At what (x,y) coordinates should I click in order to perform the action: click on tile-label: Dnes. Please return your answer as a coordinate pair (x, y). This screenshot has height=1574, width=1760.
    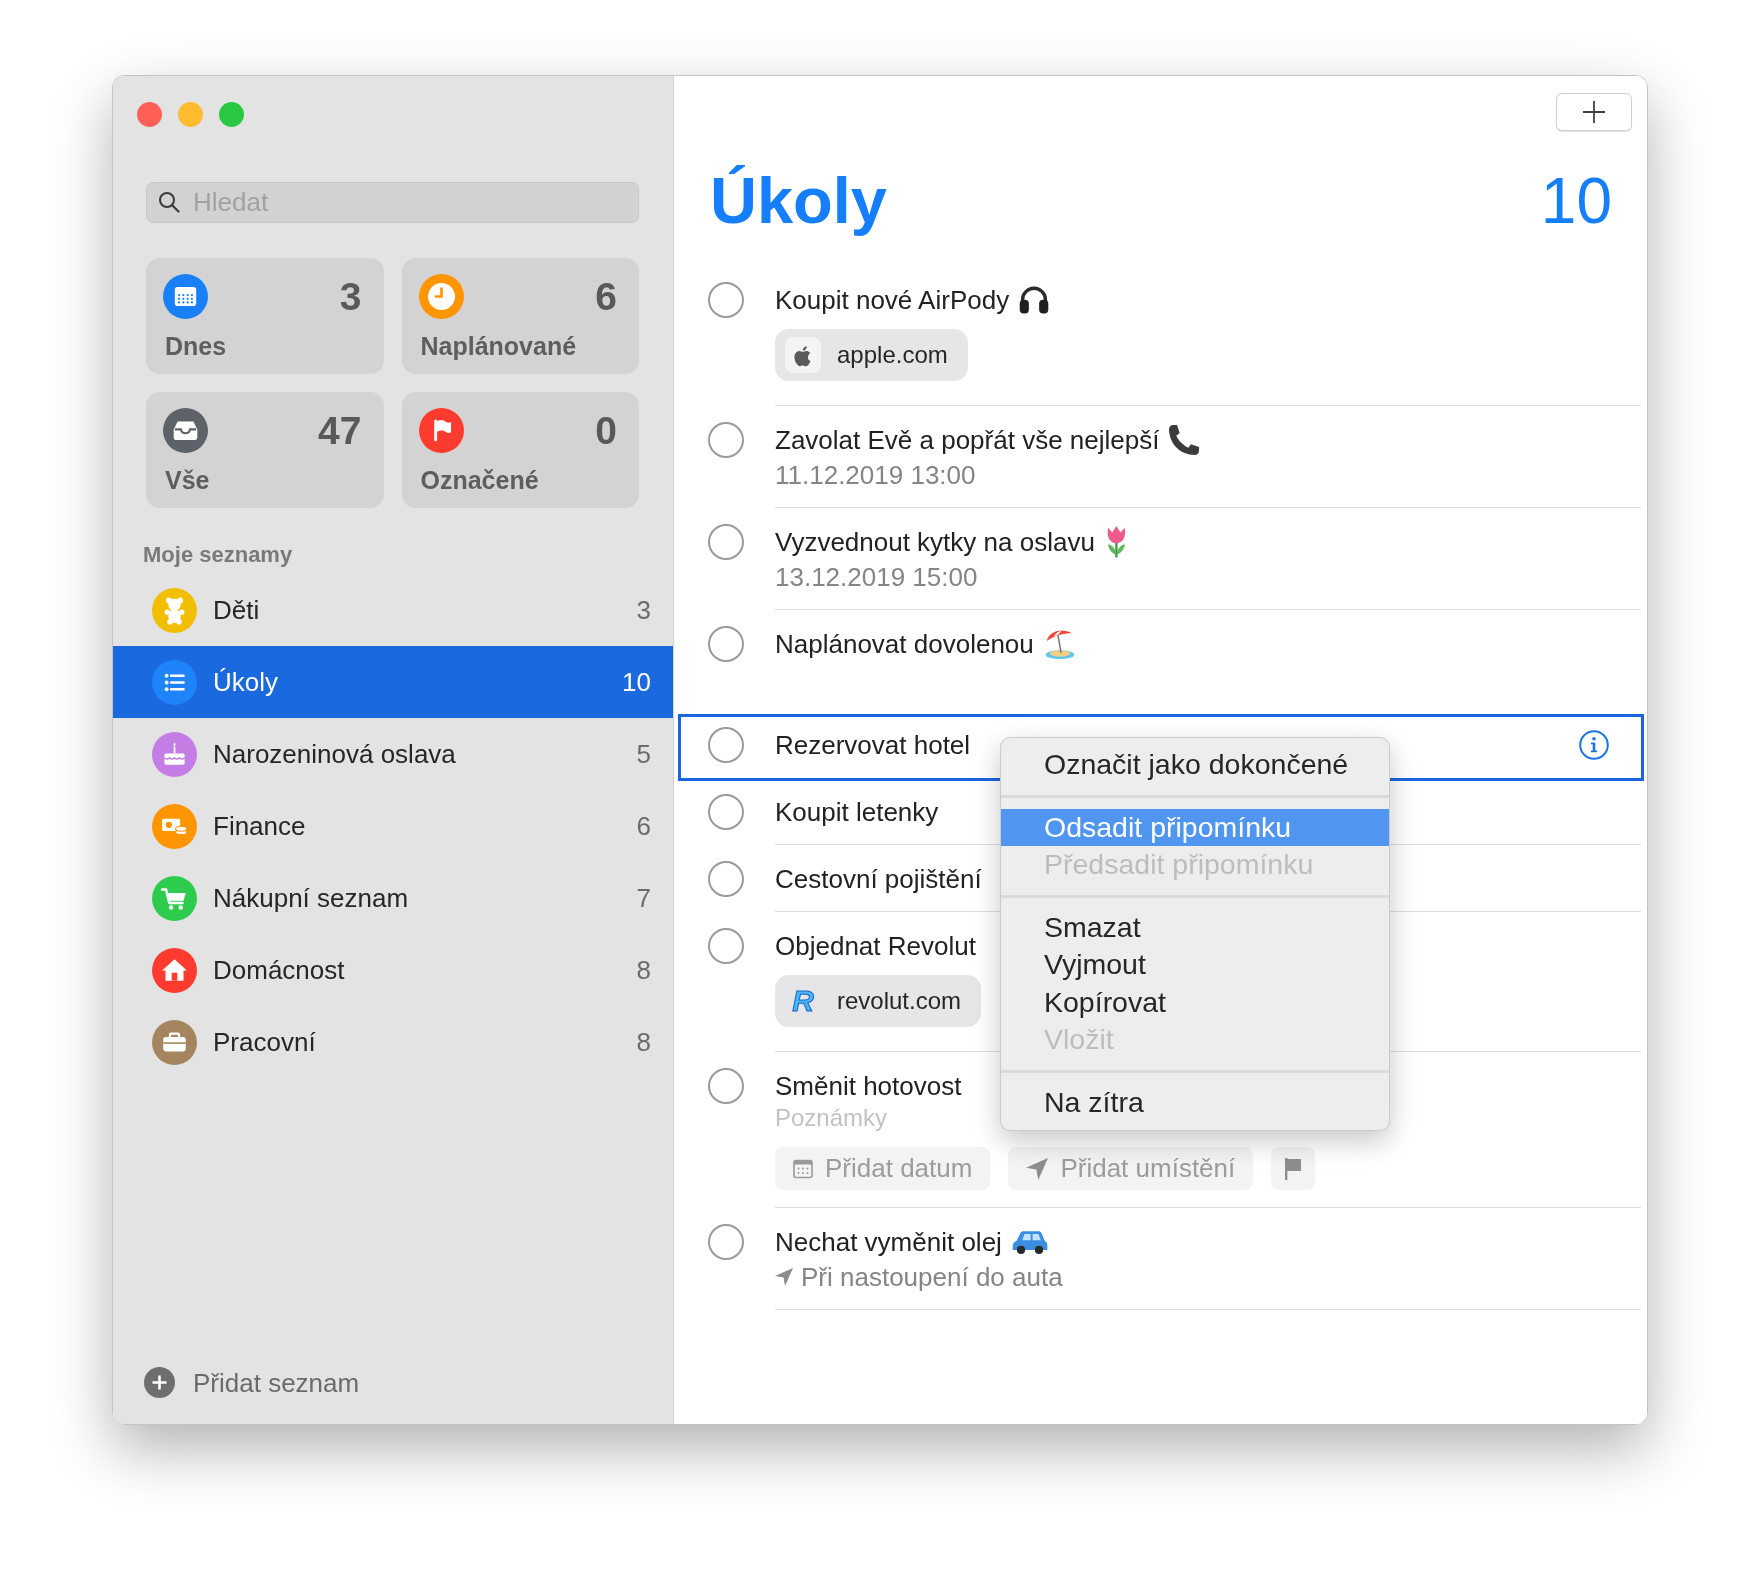
    Looking at the image, I should click on (196, 346).